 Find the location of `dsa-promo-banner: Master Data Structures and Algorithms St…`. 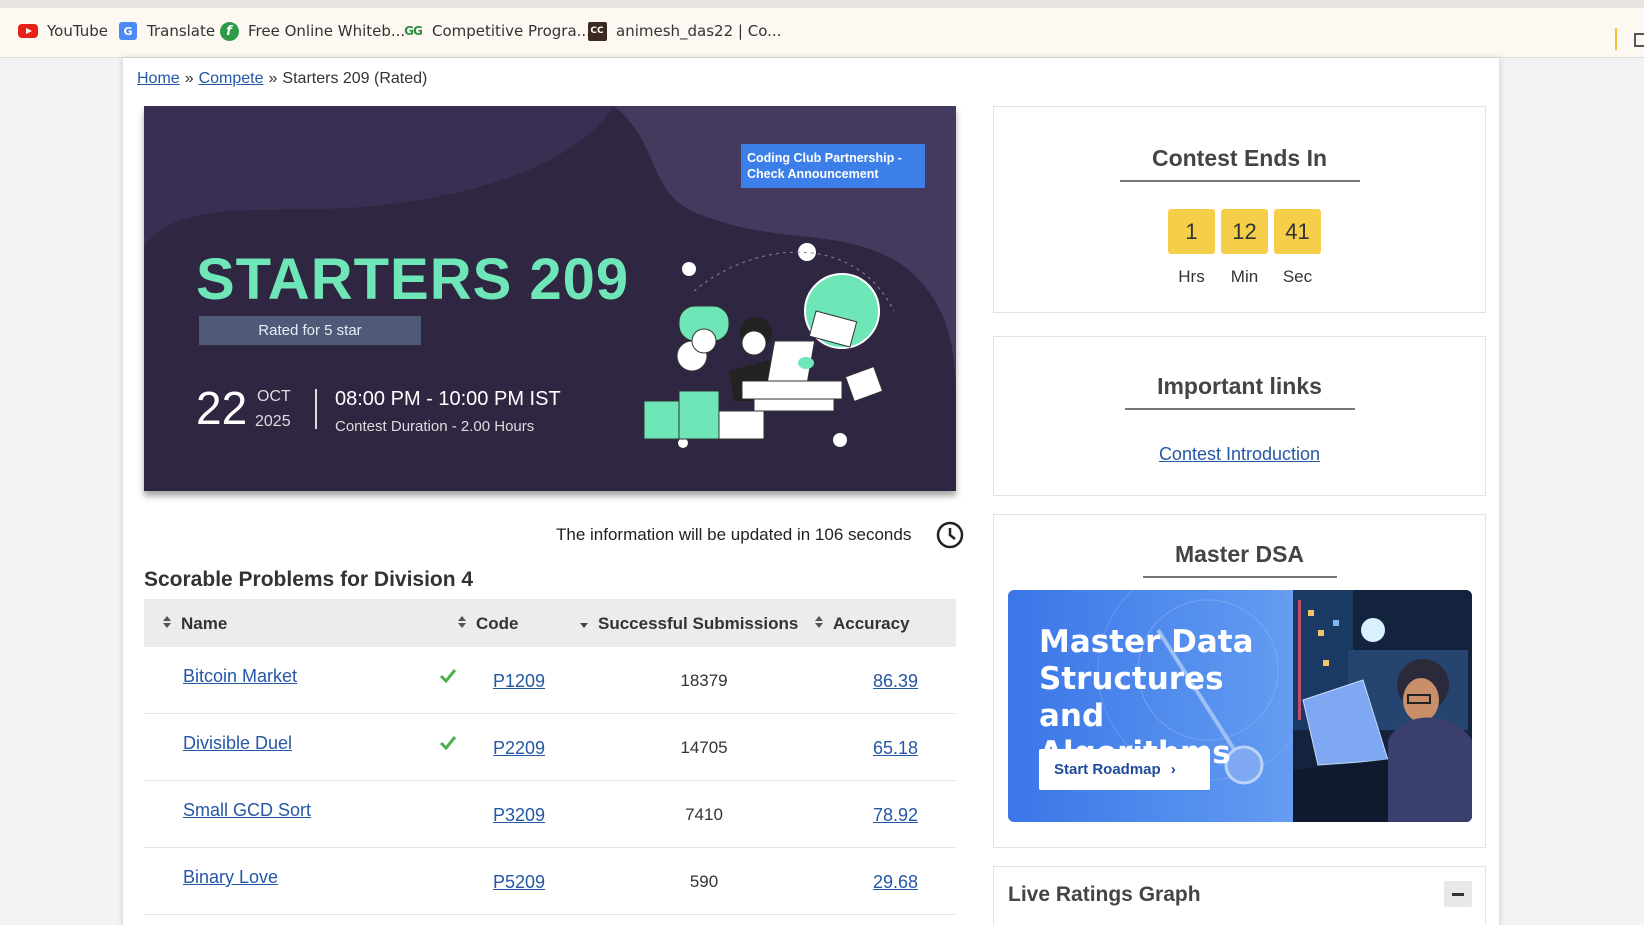

dsa-promo-banner: Master Data Structures and Algorithms St… is located at coordinates (1240, 706).